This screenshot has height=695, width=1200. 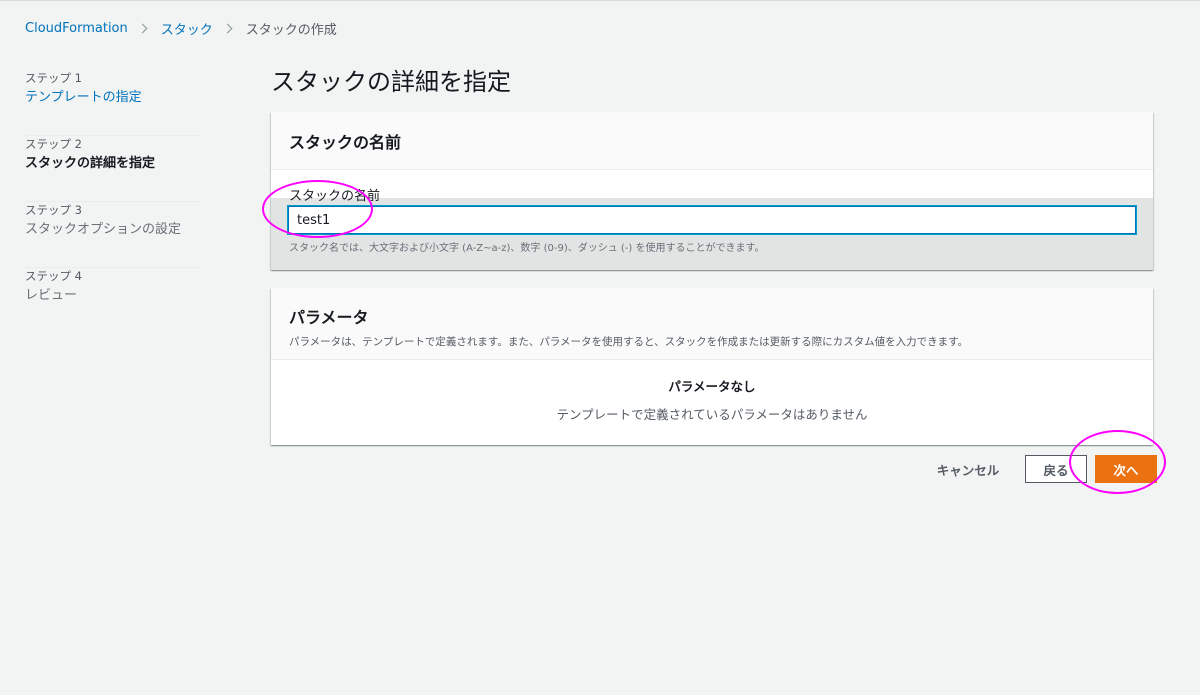 I want to click on step-label-review: レビュー, so click(x=51, y=295).